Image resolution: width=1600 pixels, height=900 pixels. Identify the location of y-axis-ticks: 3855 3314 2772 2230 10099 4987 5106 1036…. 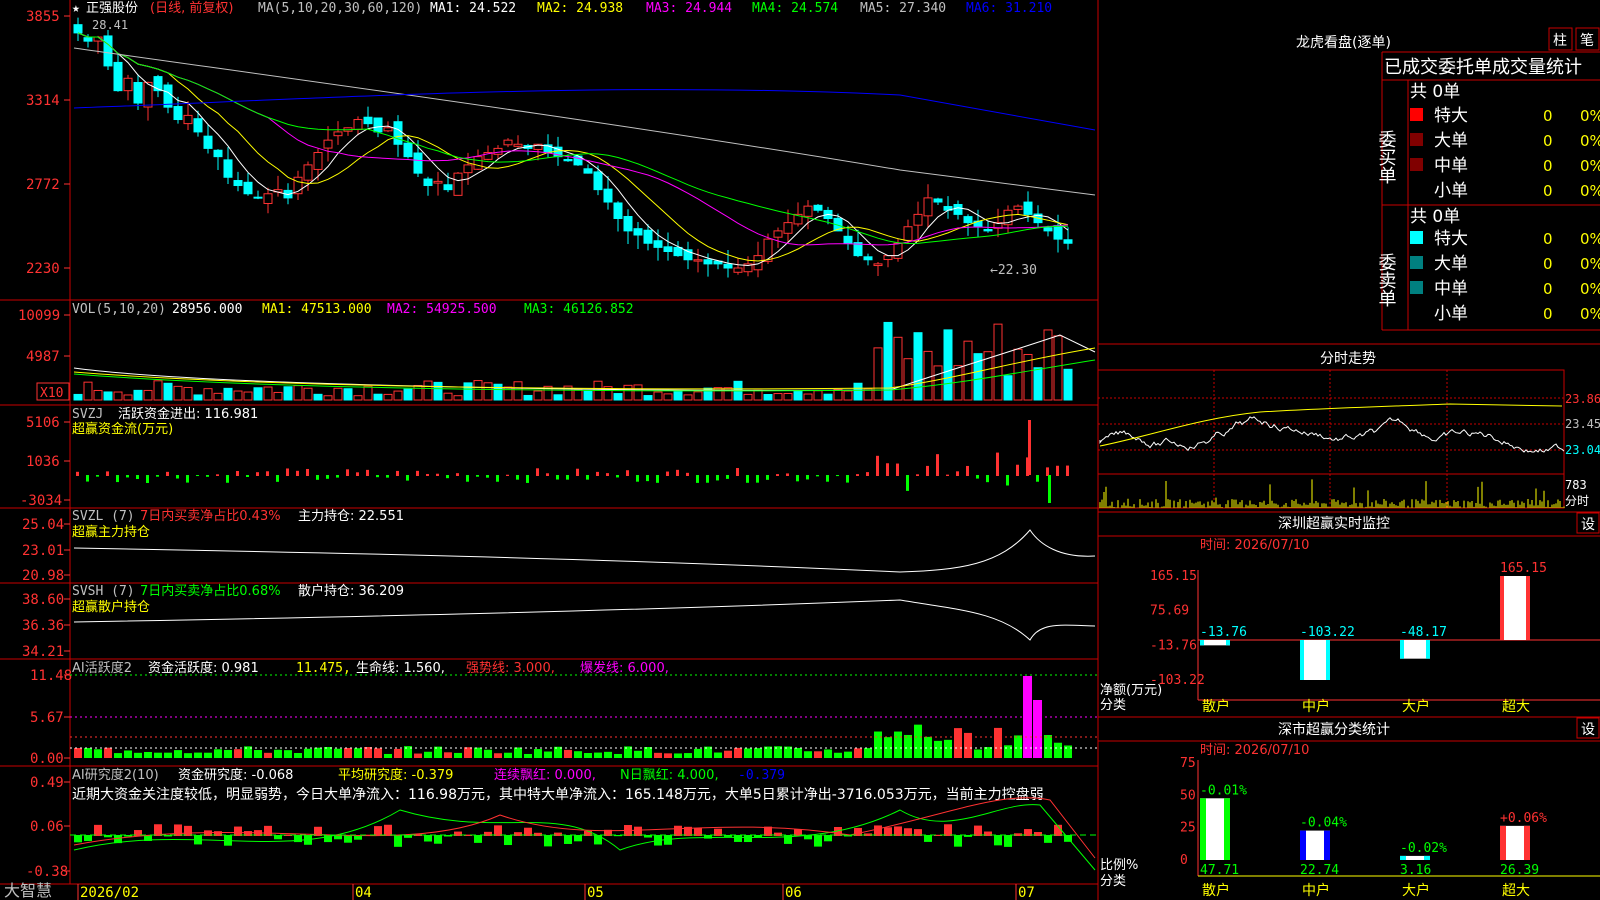
(45, 444).